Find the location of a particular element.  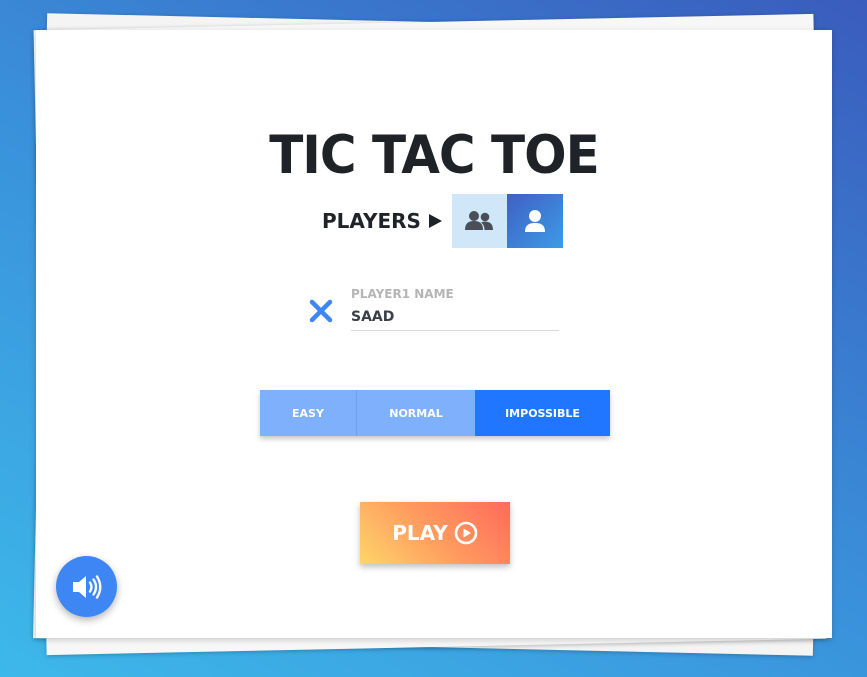

difficulty-selector: EASY NORMAL IMPOSSIBLE is located at coordinates (435, 413).